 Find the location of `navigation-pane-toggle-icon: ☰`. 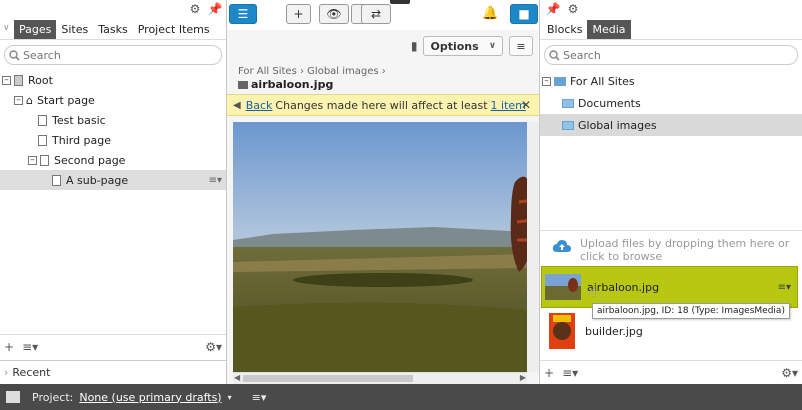

navigation-pane-toggle-icon: ☰ is located at coordinates (243, 14).